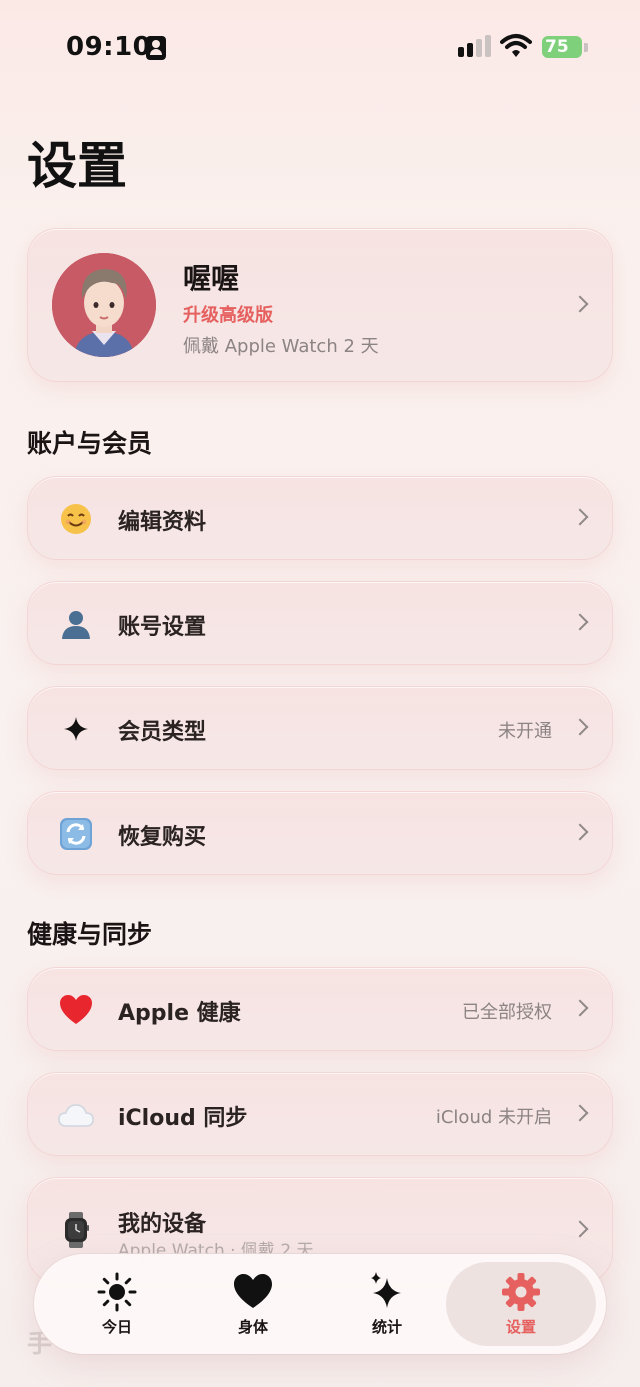  I want to click on row-label: 恢复购买, so click(162, 837).